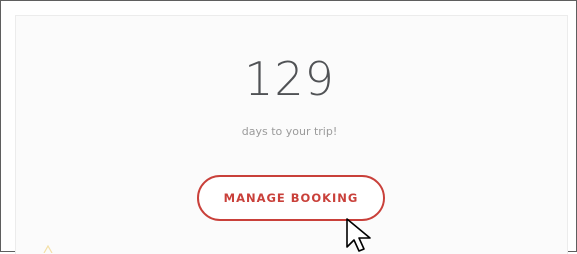 The height and width of the screenshot is (254, 577). Describe the element at coordinates (289, 79) in the screenshot. I see `days-count: 129` at that location.